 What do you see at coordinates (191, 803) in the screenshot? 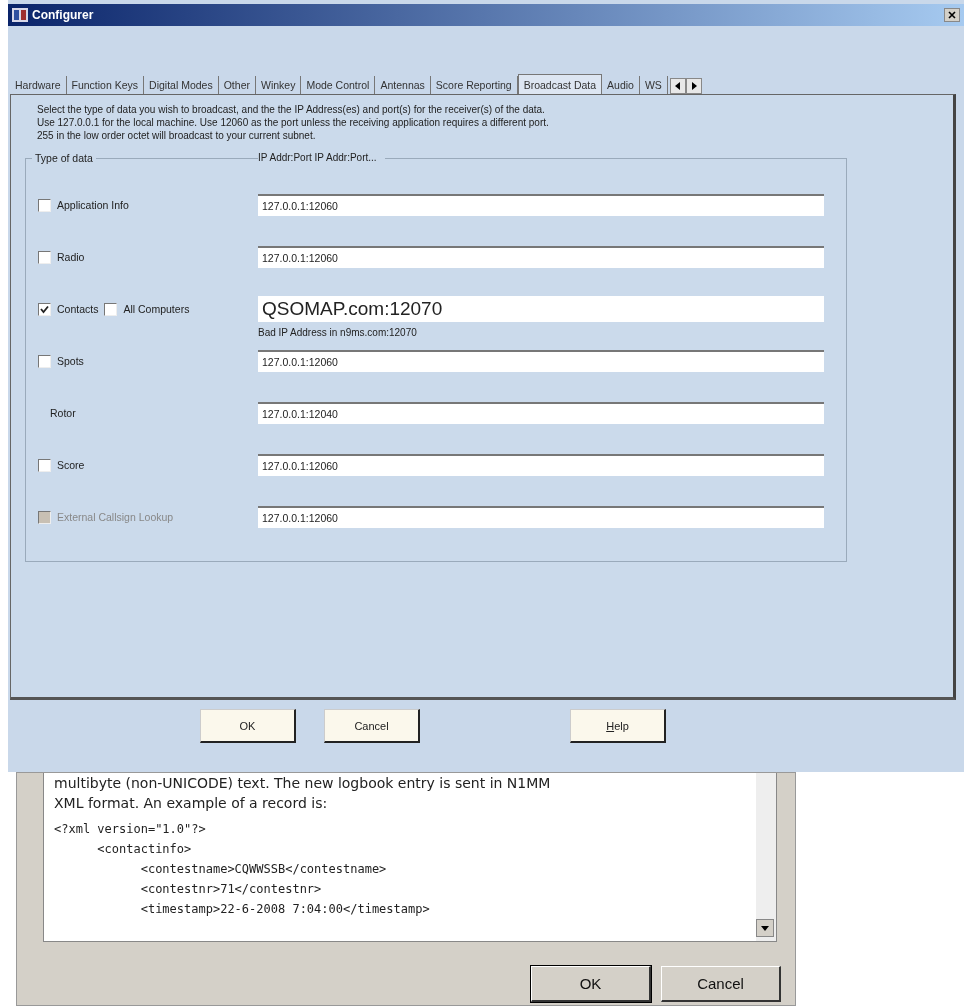
I see `description-text: XML format. An example of a record is:` at bounding box center [191, 803].